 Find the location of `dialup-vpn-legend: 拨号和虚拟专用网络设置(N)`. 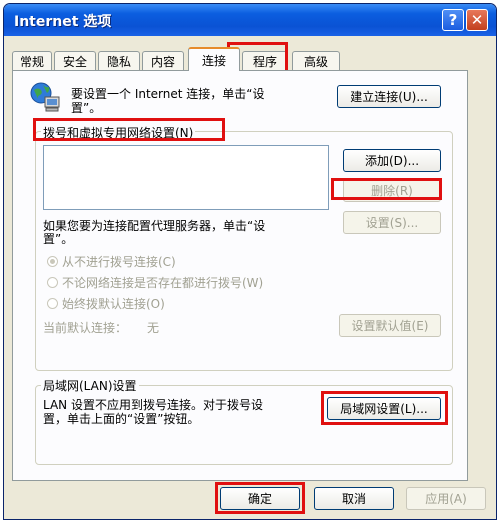

dialup-vpn-legend: 拨号和虚拟专用网络设置(N) is located at coordinates (118, 132).